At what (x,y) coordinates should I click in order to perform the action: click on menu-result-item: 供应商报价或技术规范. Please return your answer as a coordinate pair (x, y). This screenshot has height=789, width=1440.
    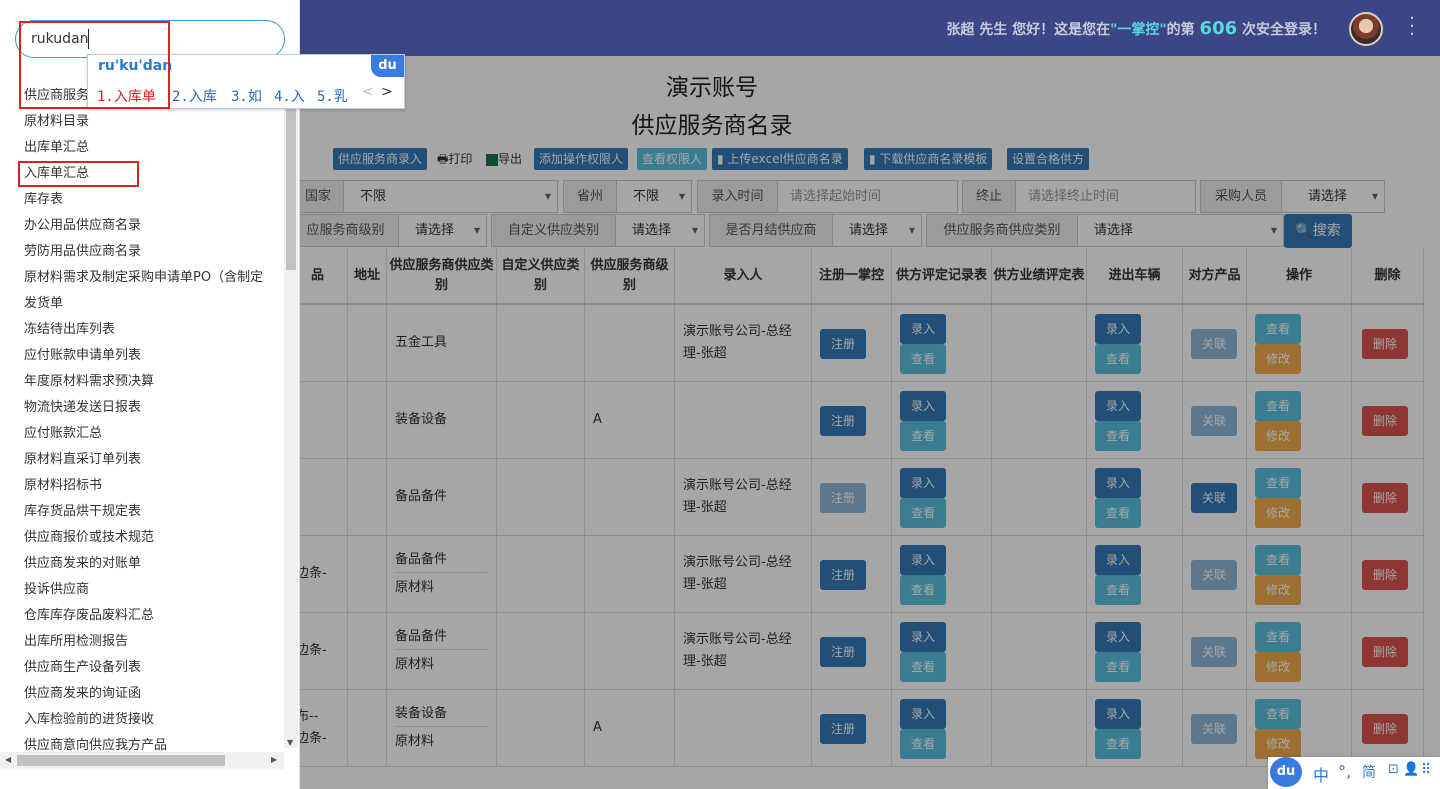
    Looking at the image, I should click on (153, 535).